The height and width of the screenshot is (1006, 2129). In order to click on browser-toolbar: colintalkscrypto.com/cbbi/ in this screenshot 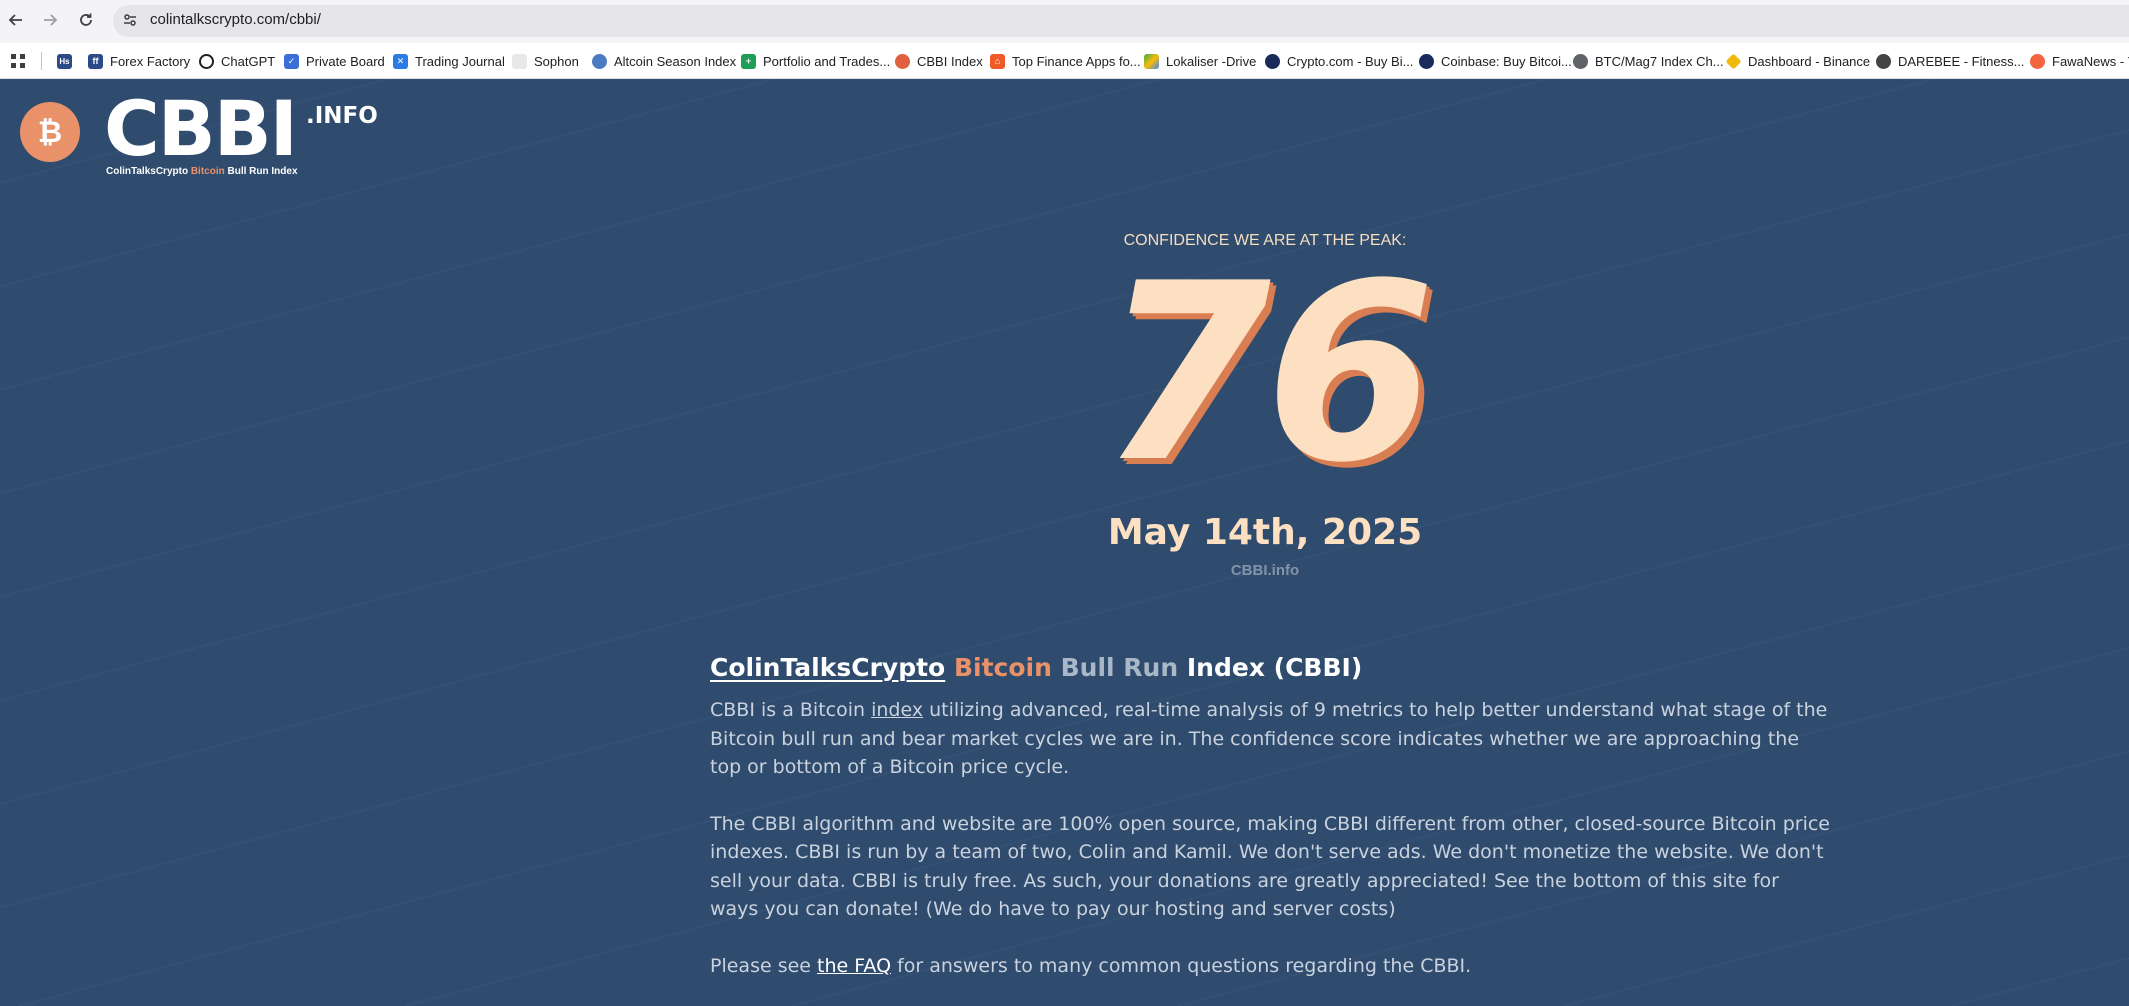, I will do `click(1064, 21)`.